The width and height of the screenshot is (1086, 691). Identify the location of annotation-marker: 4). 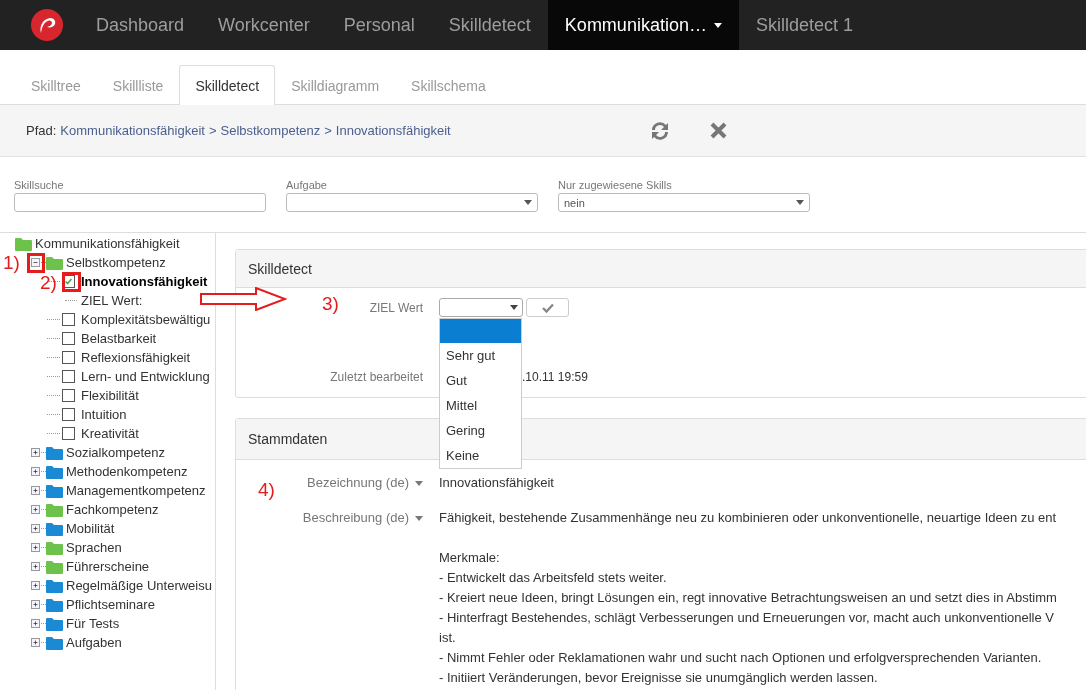
(266, 490).